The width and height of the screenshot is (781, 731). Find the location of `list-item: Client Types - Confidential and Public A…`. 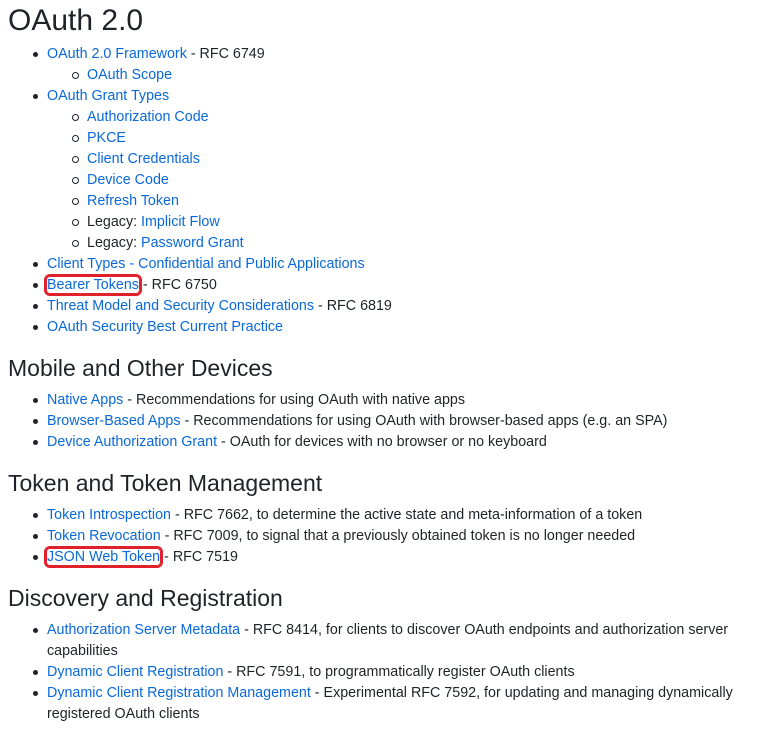

list-item: Client Types - Confidential and Public A… is located at coordinates (390, 264).